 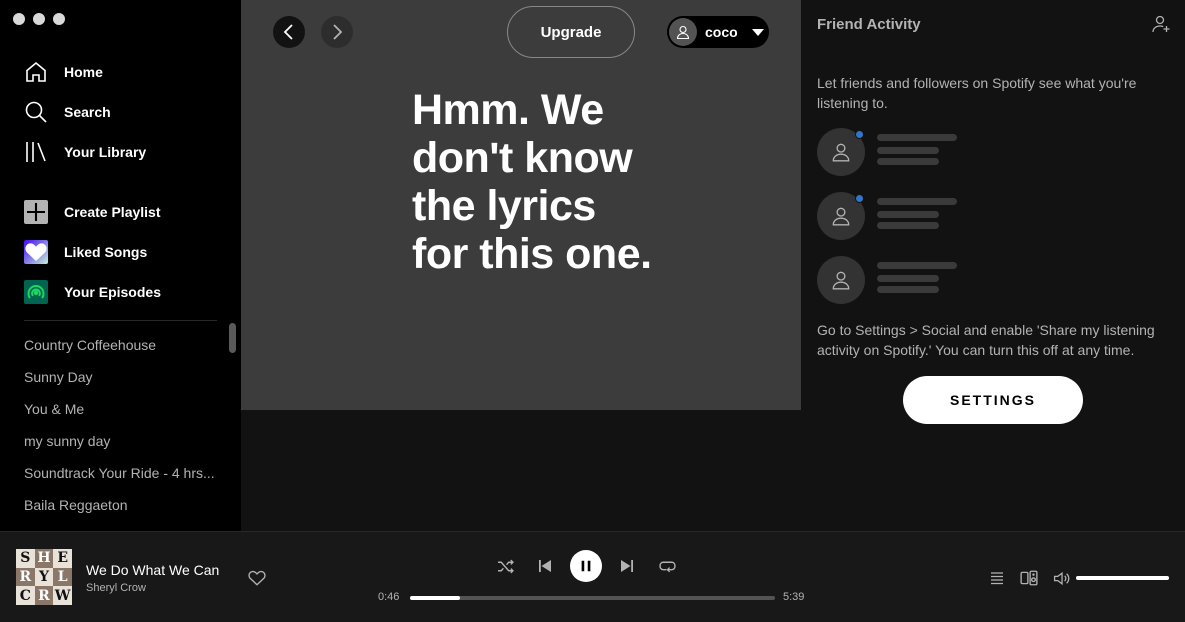 I want to click on chevron-left-icon, so click(x=288, y=32).